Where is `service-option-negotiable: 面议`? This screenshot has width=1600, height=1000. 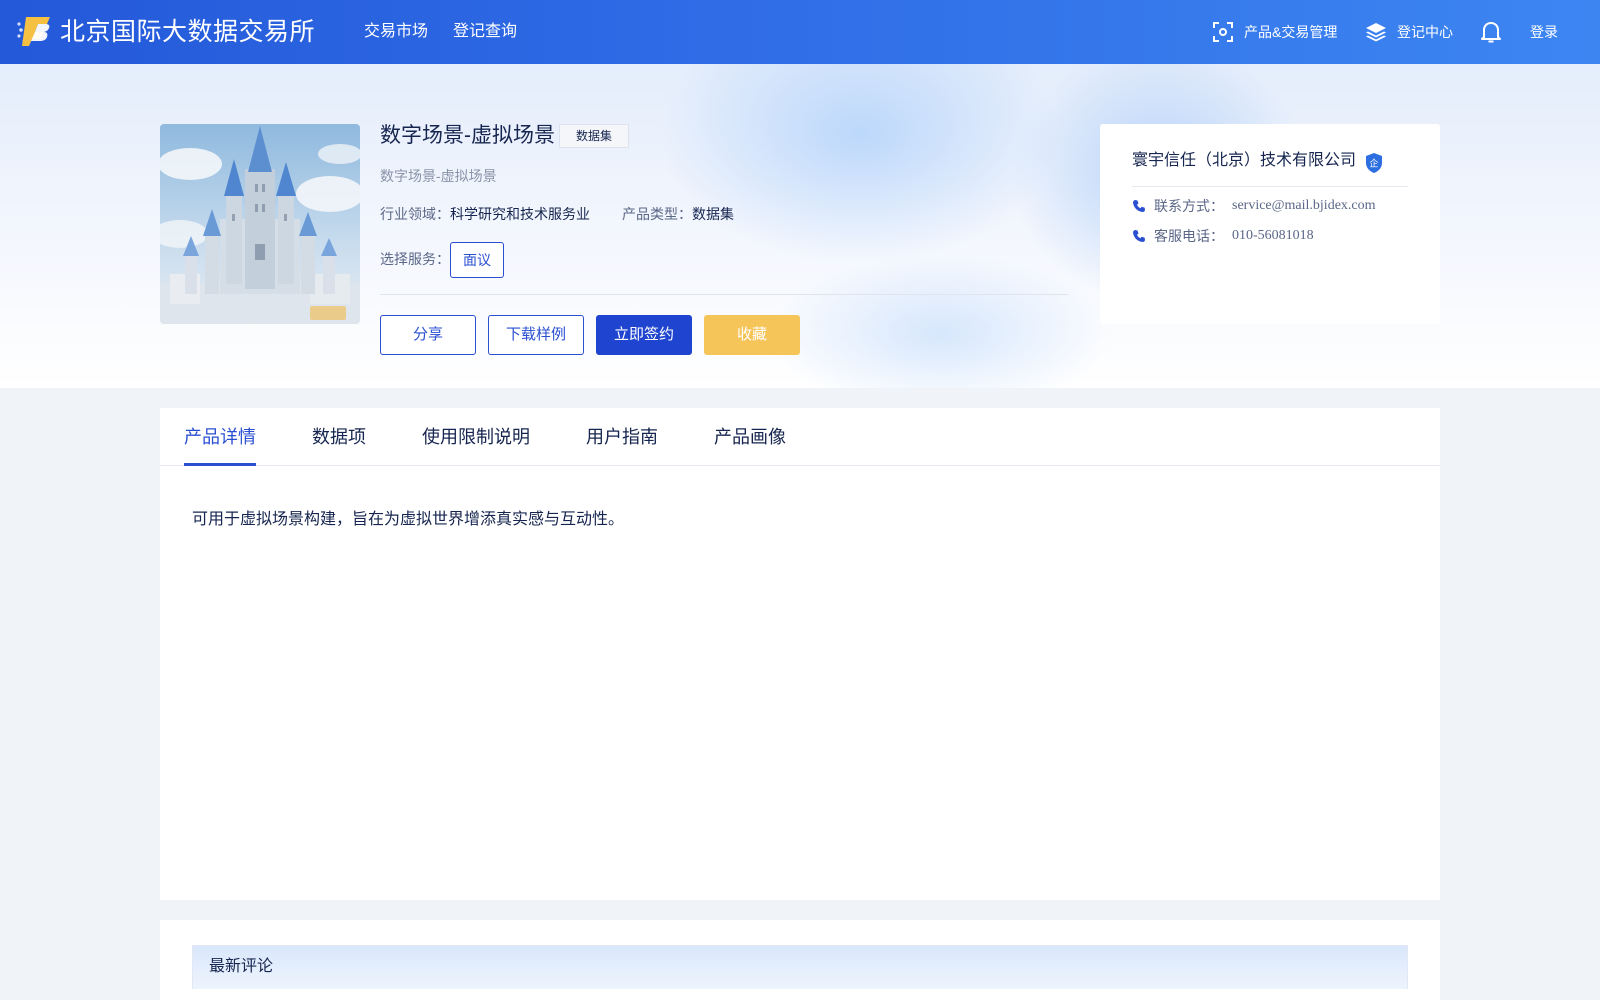 service-option-negotiable: 面议 is located at coordinates (477, 260).